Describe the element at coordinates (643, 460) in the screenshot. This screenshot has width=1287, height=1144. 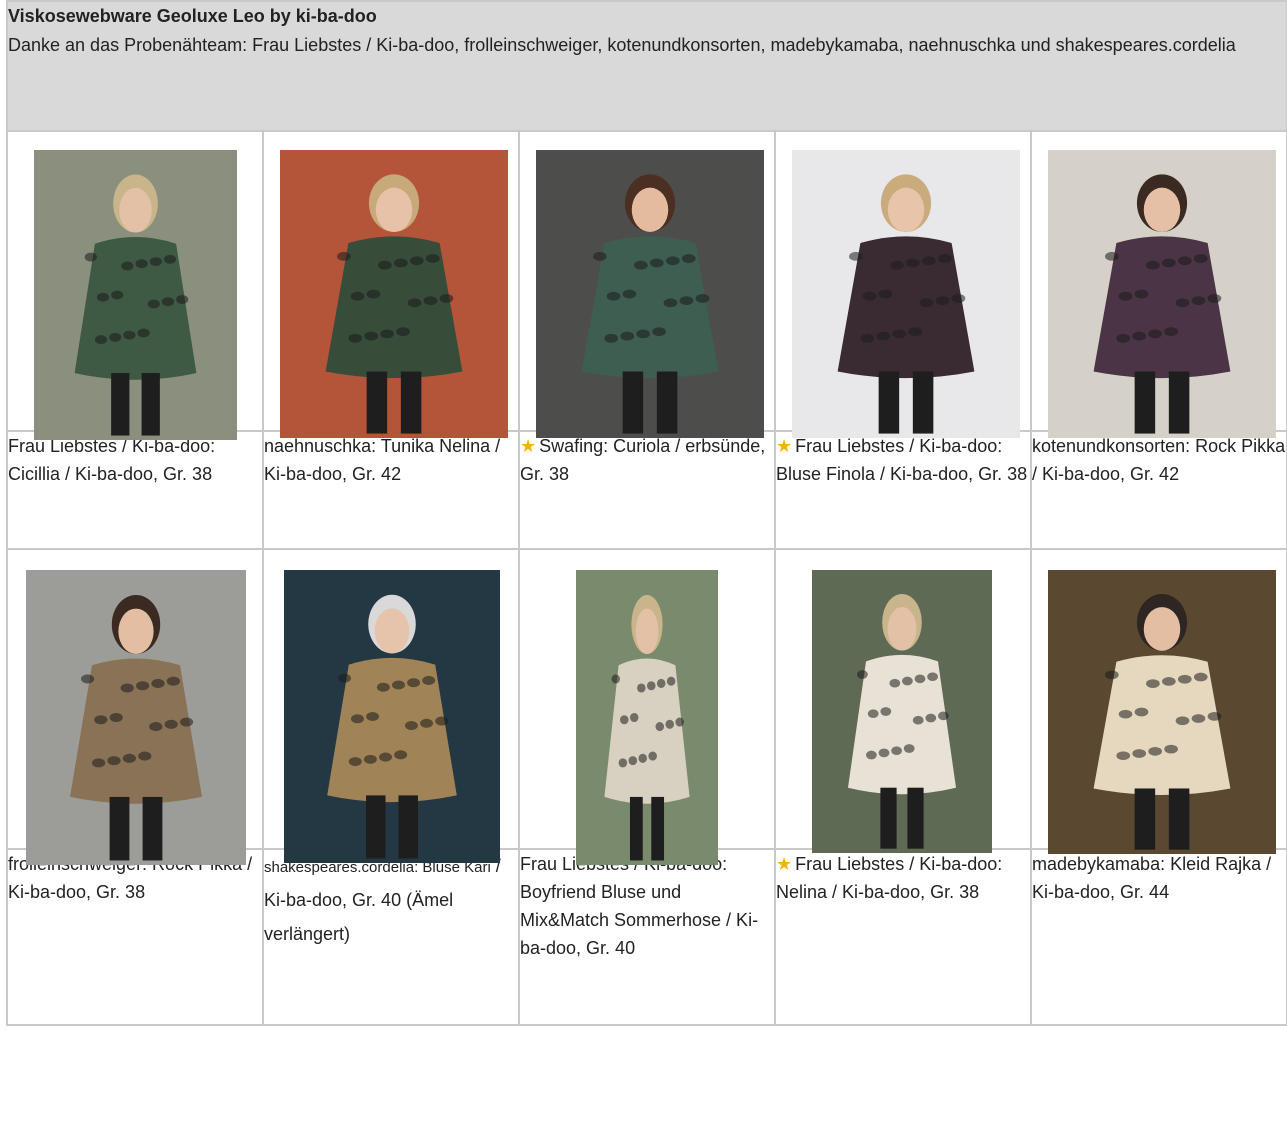
I see `caption-text: Swafing: Curiola / erbsünde, Gr. 38` at that location.